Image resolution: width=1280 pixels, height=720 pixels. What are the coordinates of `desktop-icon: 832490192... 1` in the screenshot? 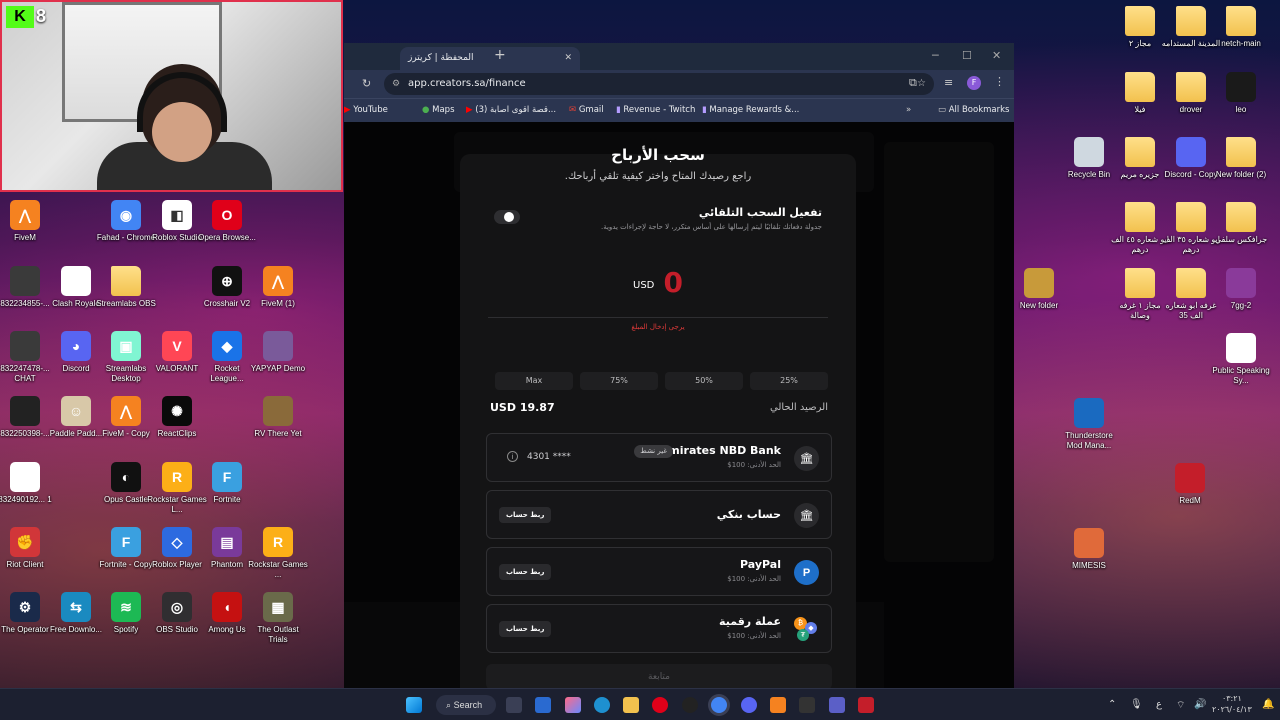 It's located at (27, 483).